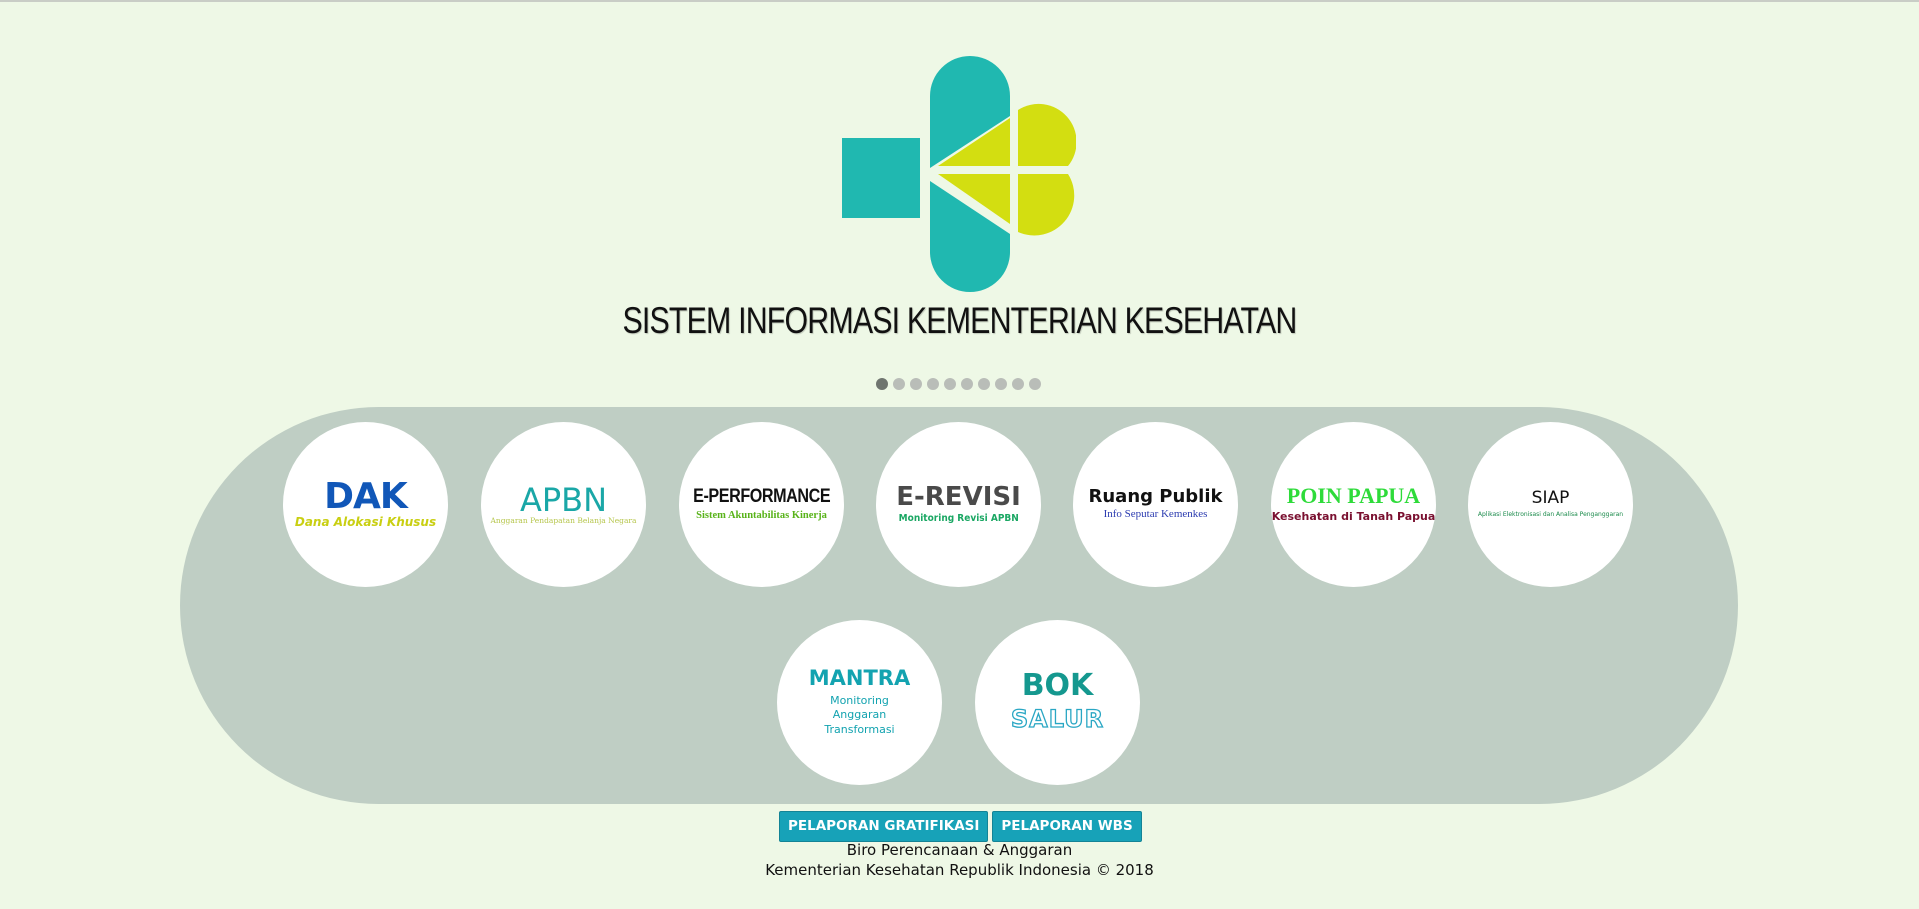 The height and width of the screenshot is (909, 1919). I want to click on gratification-report-button: PELAPORAN GRATIFIKASI, so click(884, 826).